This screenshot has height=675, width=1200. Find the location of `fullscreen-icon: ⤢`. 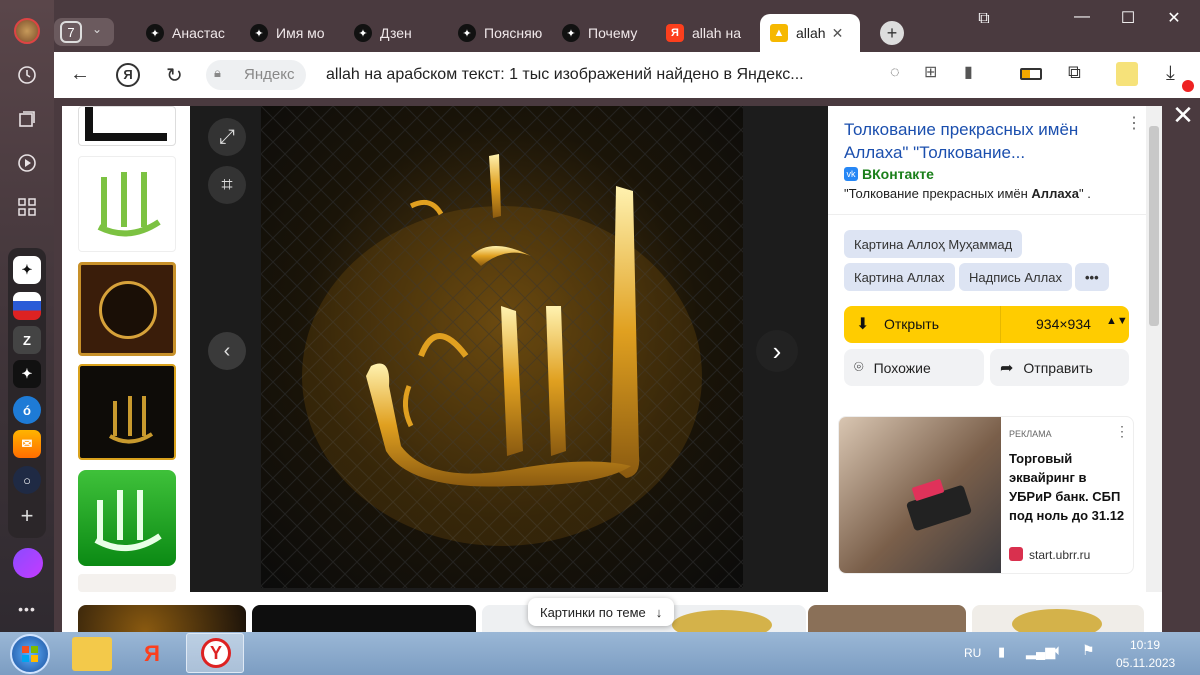

fullscreen-icon: ⤢ is located at coordinates (227, 137).